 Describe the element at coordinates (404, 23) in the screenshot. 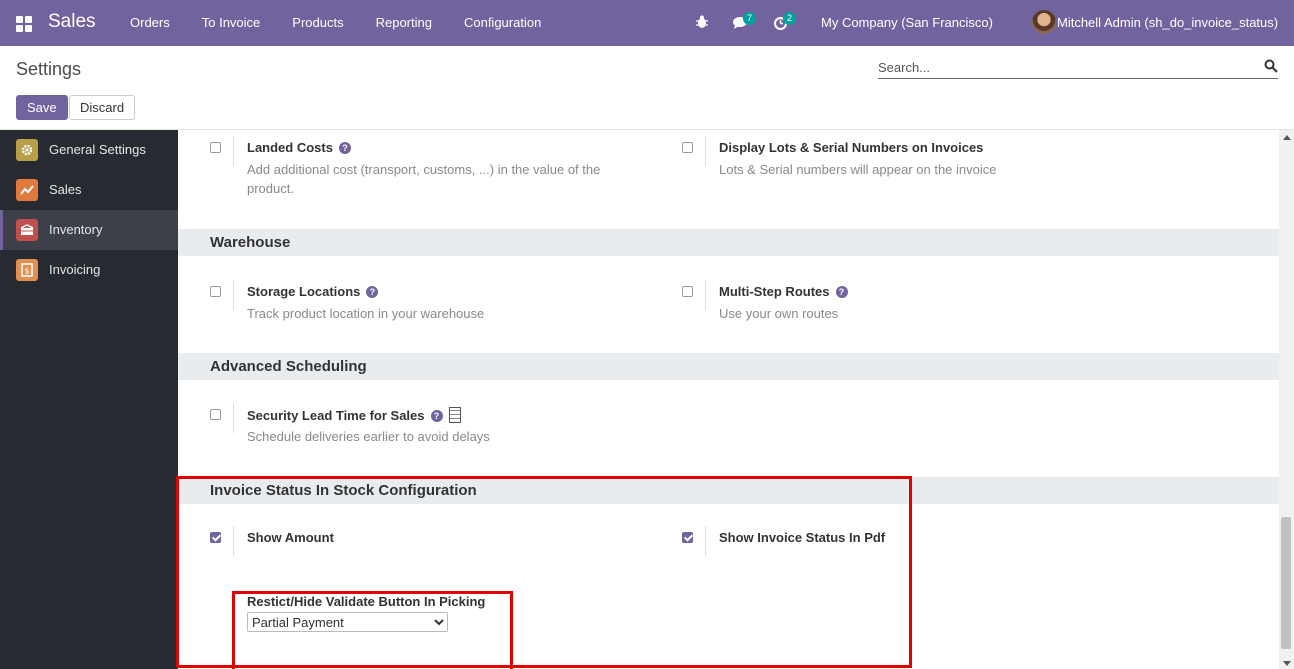

I see `menu-reporting: Reporting` at that location.